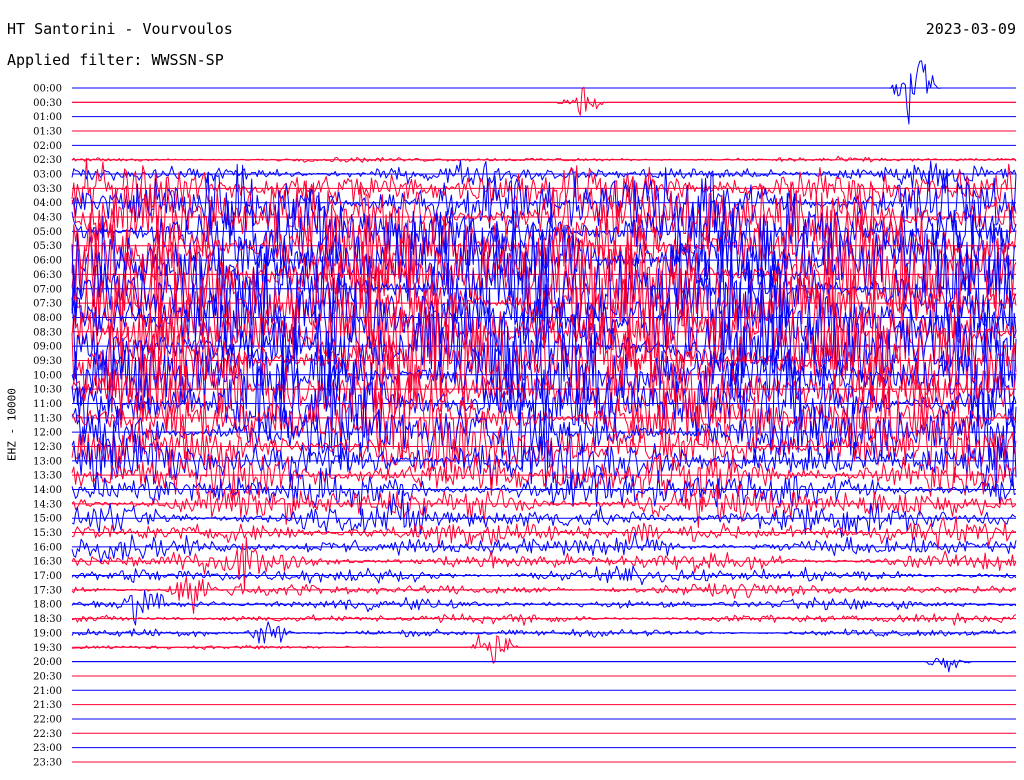  Describe the element at coordinates (47, 289) in the screenshot. I see `tick-label: 07:00` at that location.